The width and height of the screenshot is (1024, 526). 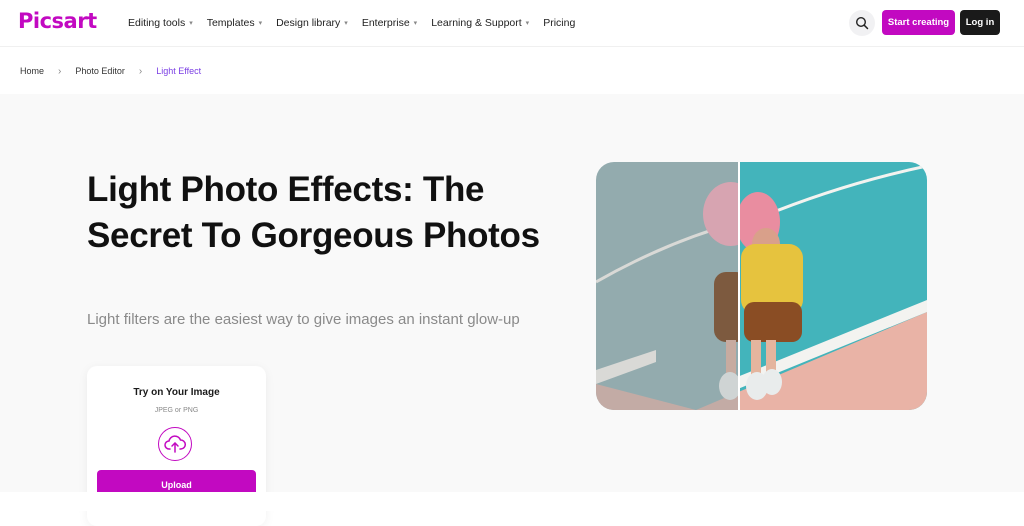 I want to click on nav-label: Learning & Support, so click(x=476, y=23).